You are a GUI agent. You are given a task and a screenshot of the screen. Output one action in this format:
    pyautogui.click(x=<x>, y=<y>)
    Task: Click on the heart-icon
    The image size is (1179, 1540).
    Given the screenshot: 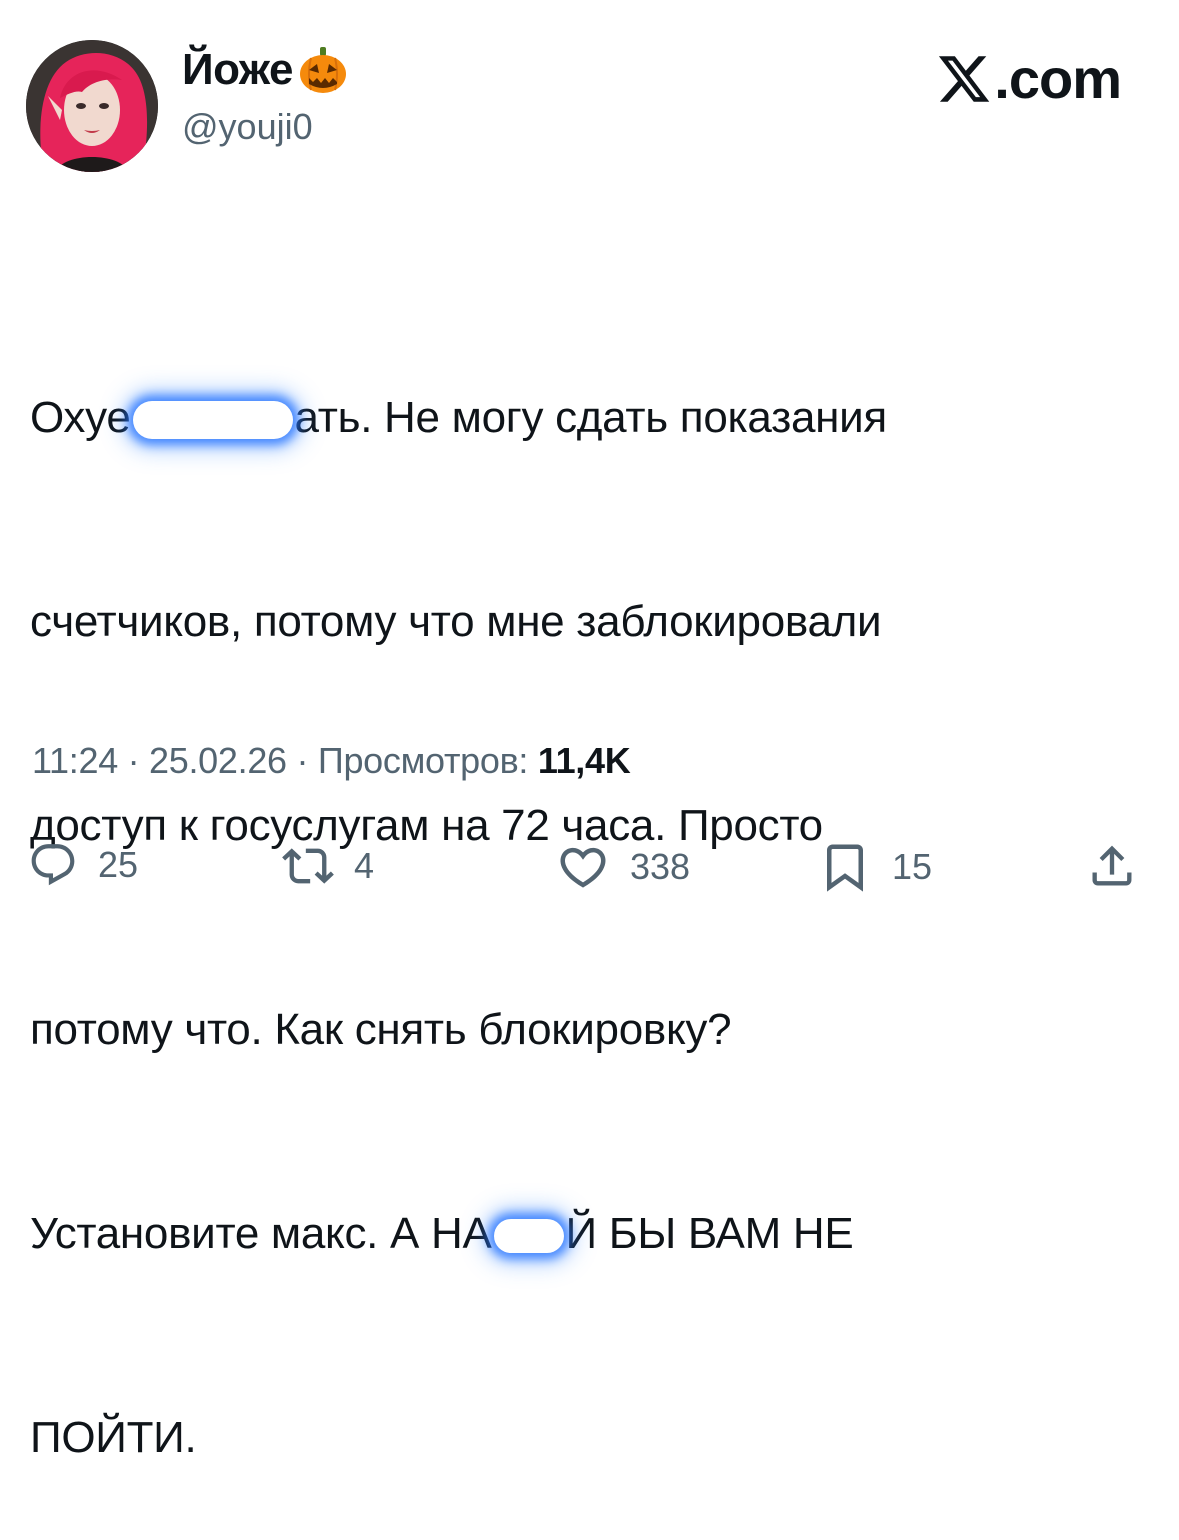 What is the action you would take?
    pyautogui.click(x=583, y=867)
    